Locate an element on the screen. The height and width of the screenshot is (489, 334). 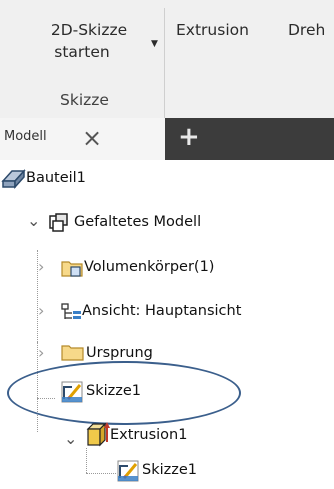
view-representation-icon is located at coordinates (71, 311).